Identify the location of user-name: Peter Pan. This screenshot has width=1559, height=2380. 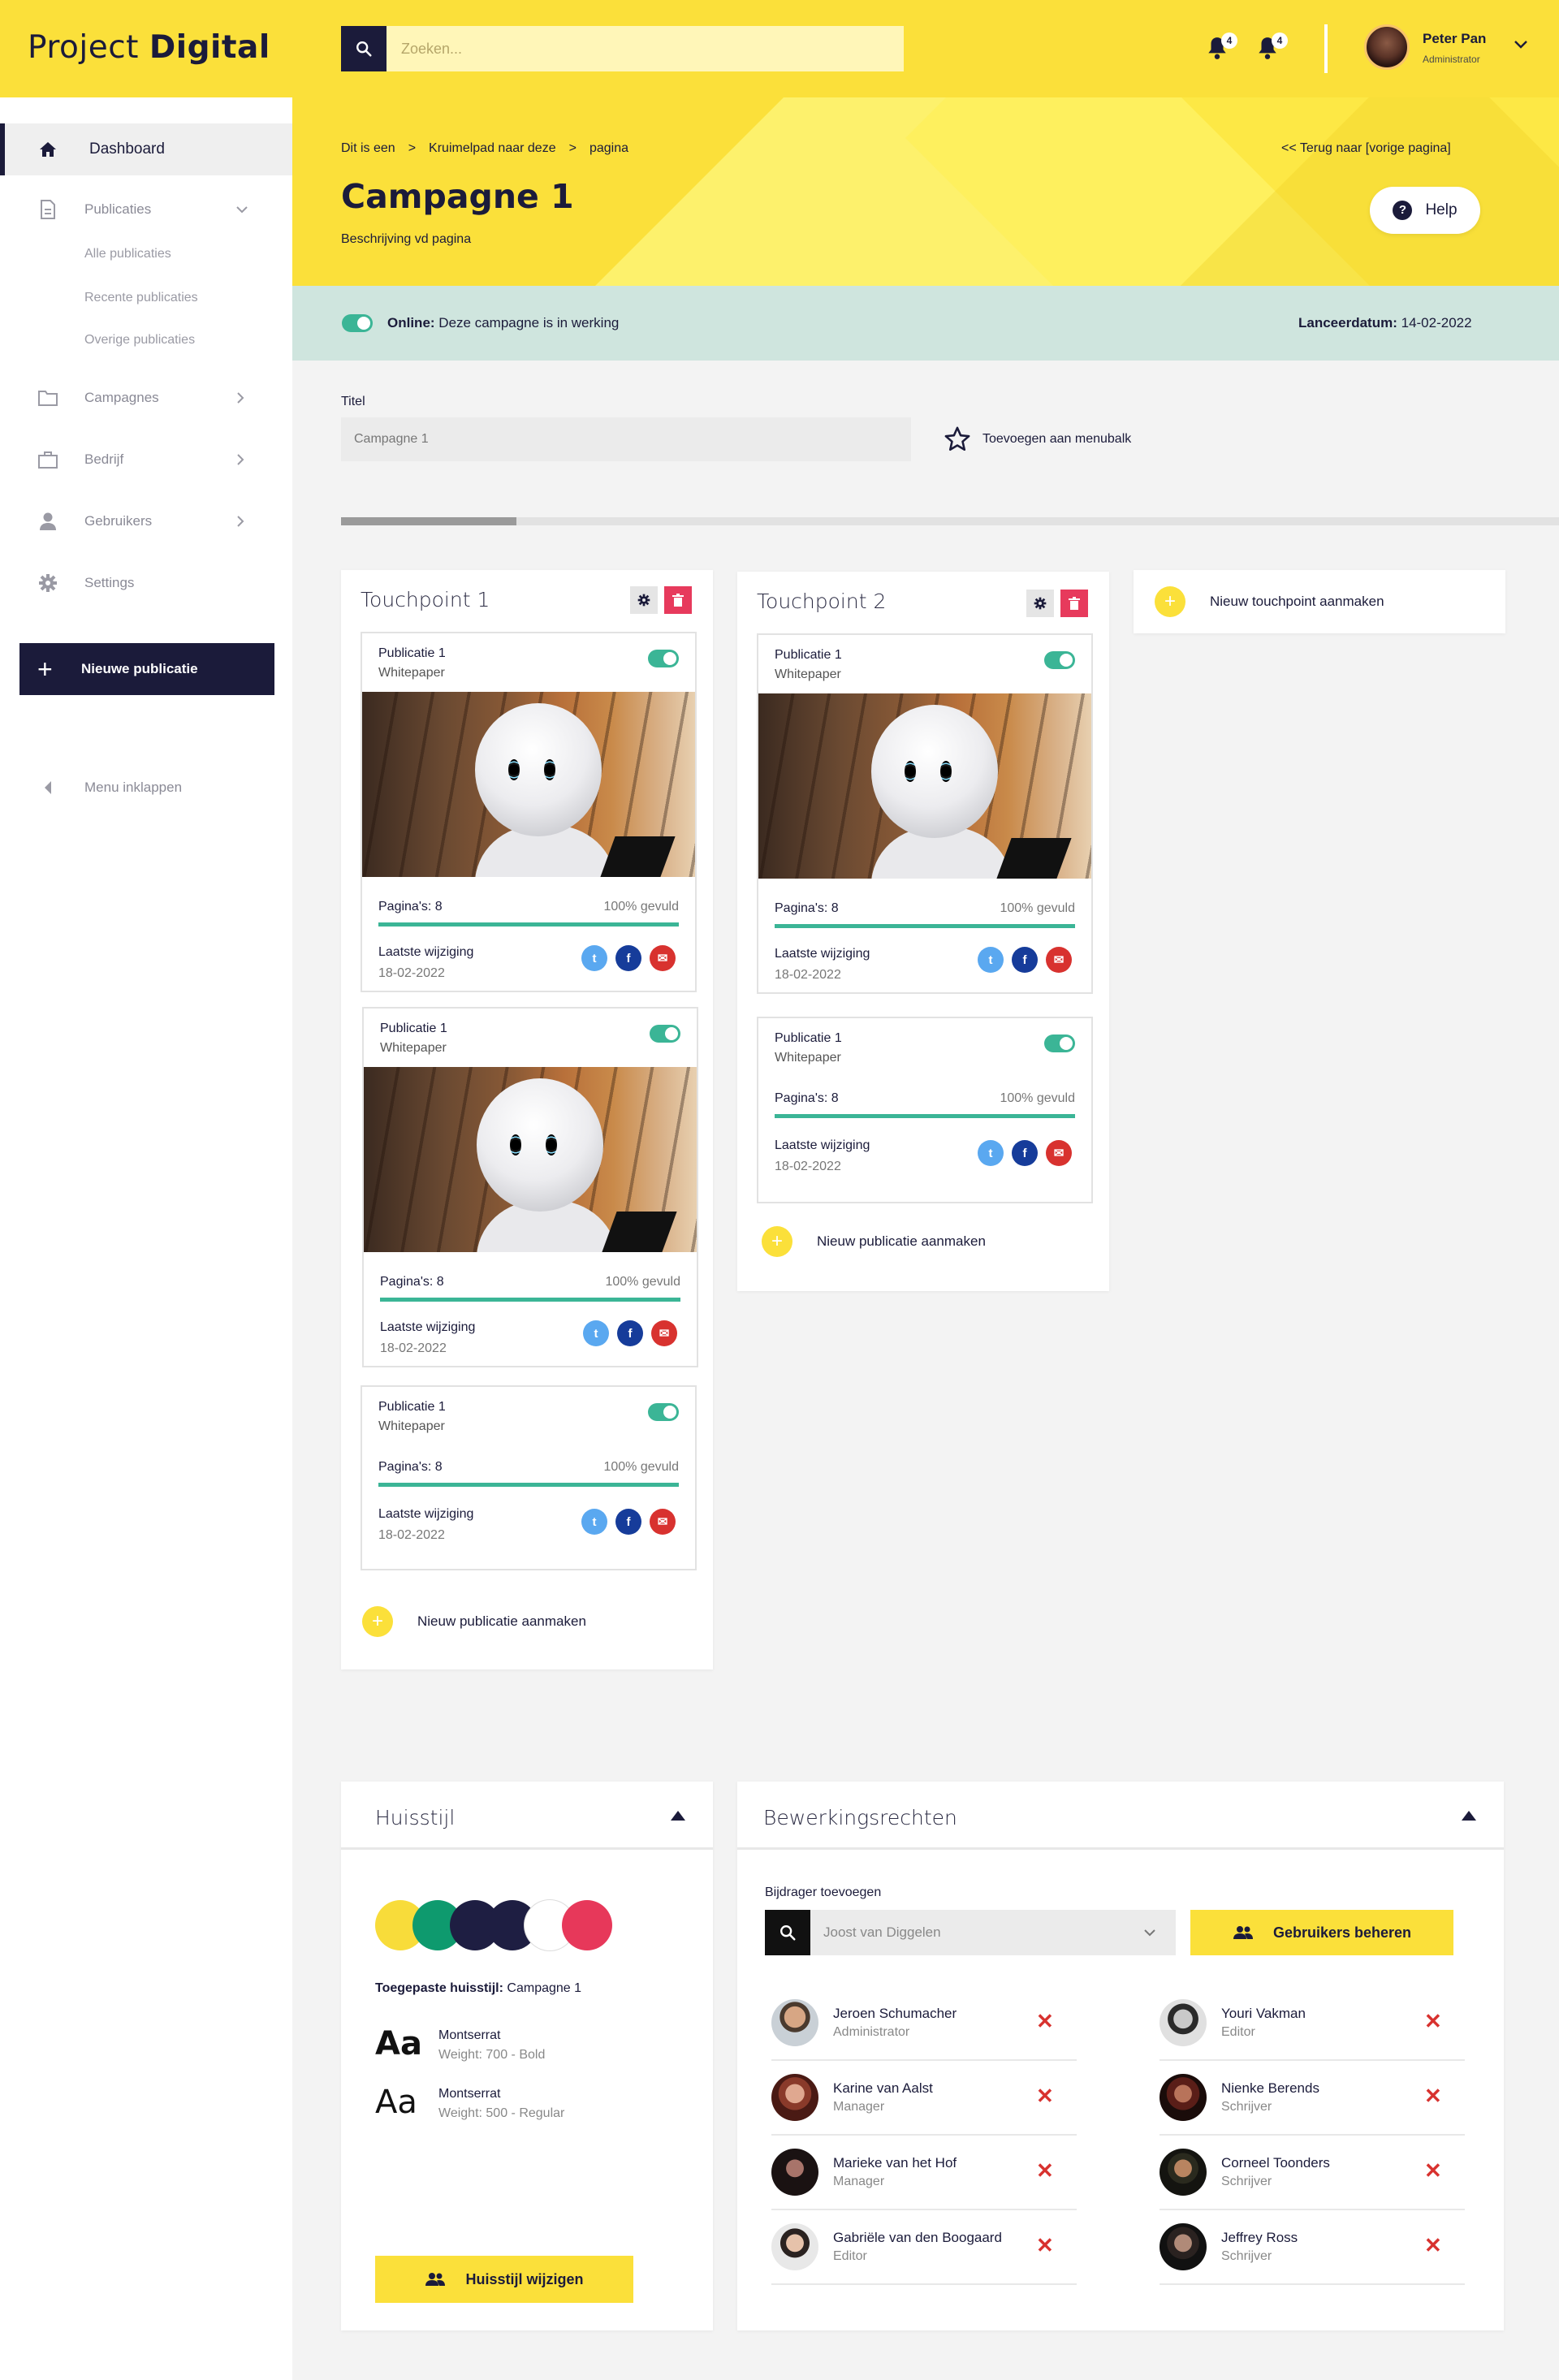
(1455, 38).